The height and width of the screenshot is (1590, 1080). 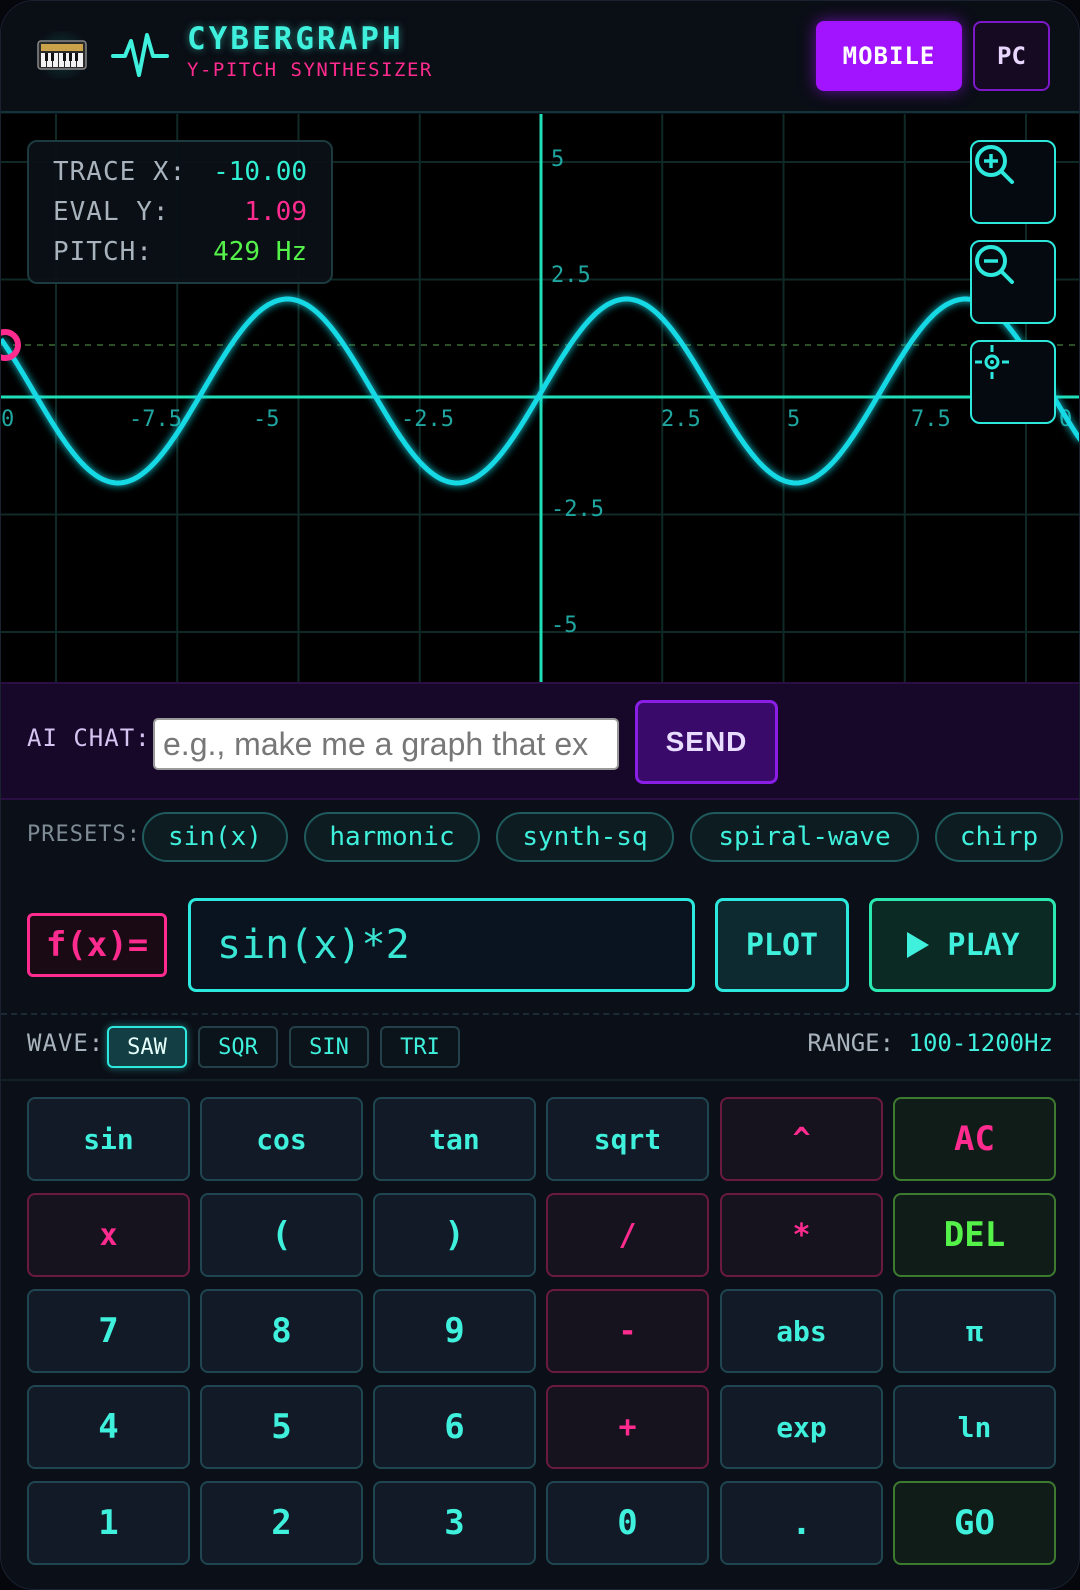 What do you see at coordinates (386, 744) in the screenshot?
I see `ai-chat-input` at bounding box center [386, 744].